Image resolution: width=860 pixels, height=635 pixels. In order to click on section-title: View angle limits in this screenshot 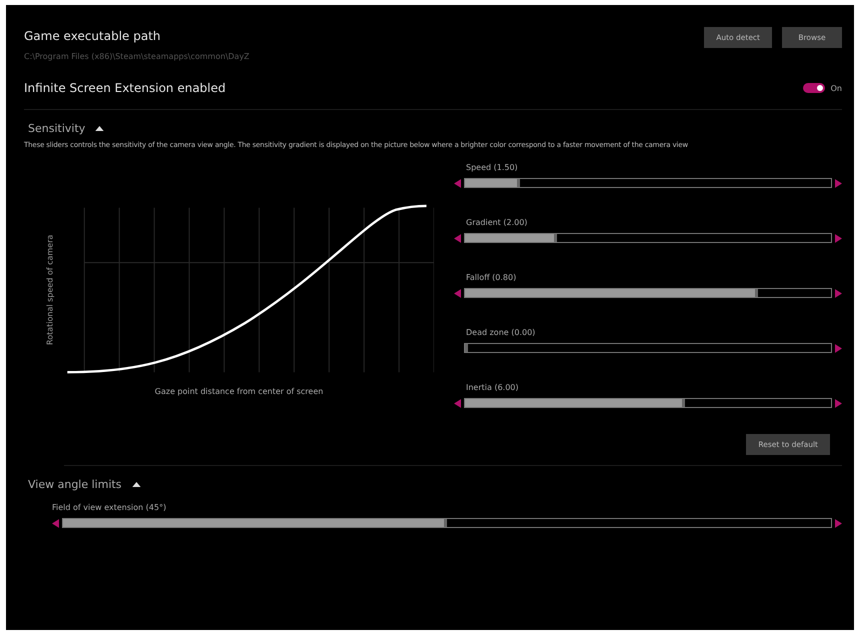, I will do `click(75, 484)`.